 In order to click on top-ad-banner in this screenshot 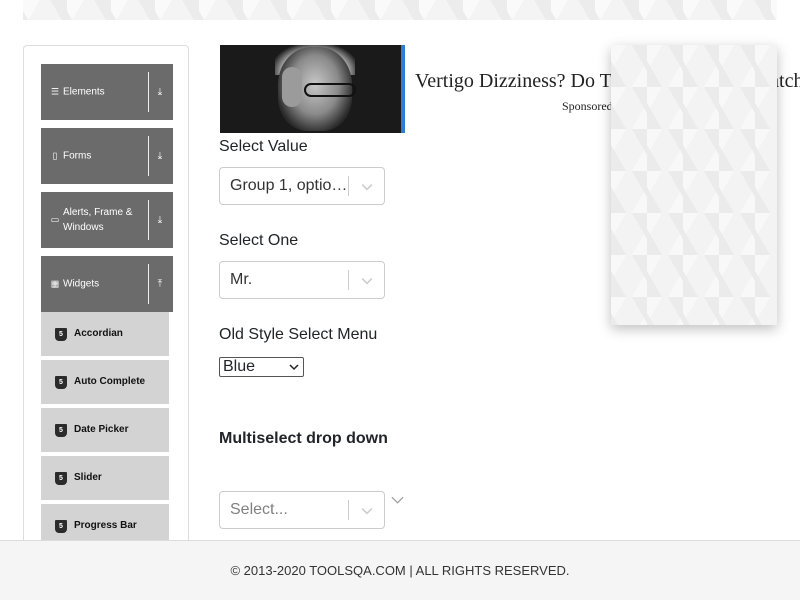, I will do `click(400, 10)`.